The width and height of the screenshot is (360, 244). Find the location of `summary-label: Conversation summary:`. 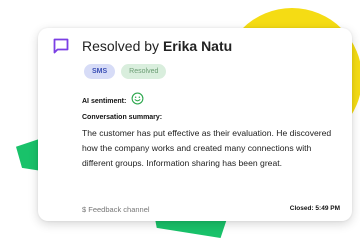

summary-label: Conversation summary: is located at coordinates (122, 117).